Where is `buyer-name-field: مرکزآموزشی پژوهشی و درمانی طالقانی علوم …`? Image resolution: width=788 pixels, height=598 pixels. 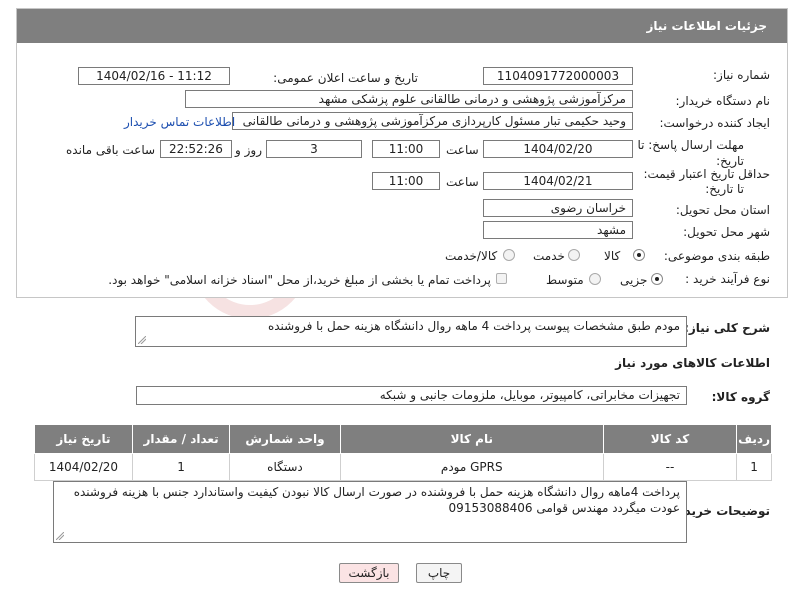 buyer-name-field: مرکزآموزشی پژوهشی و درمانی طالقانی علوم … is located at coordinates (409, 99).